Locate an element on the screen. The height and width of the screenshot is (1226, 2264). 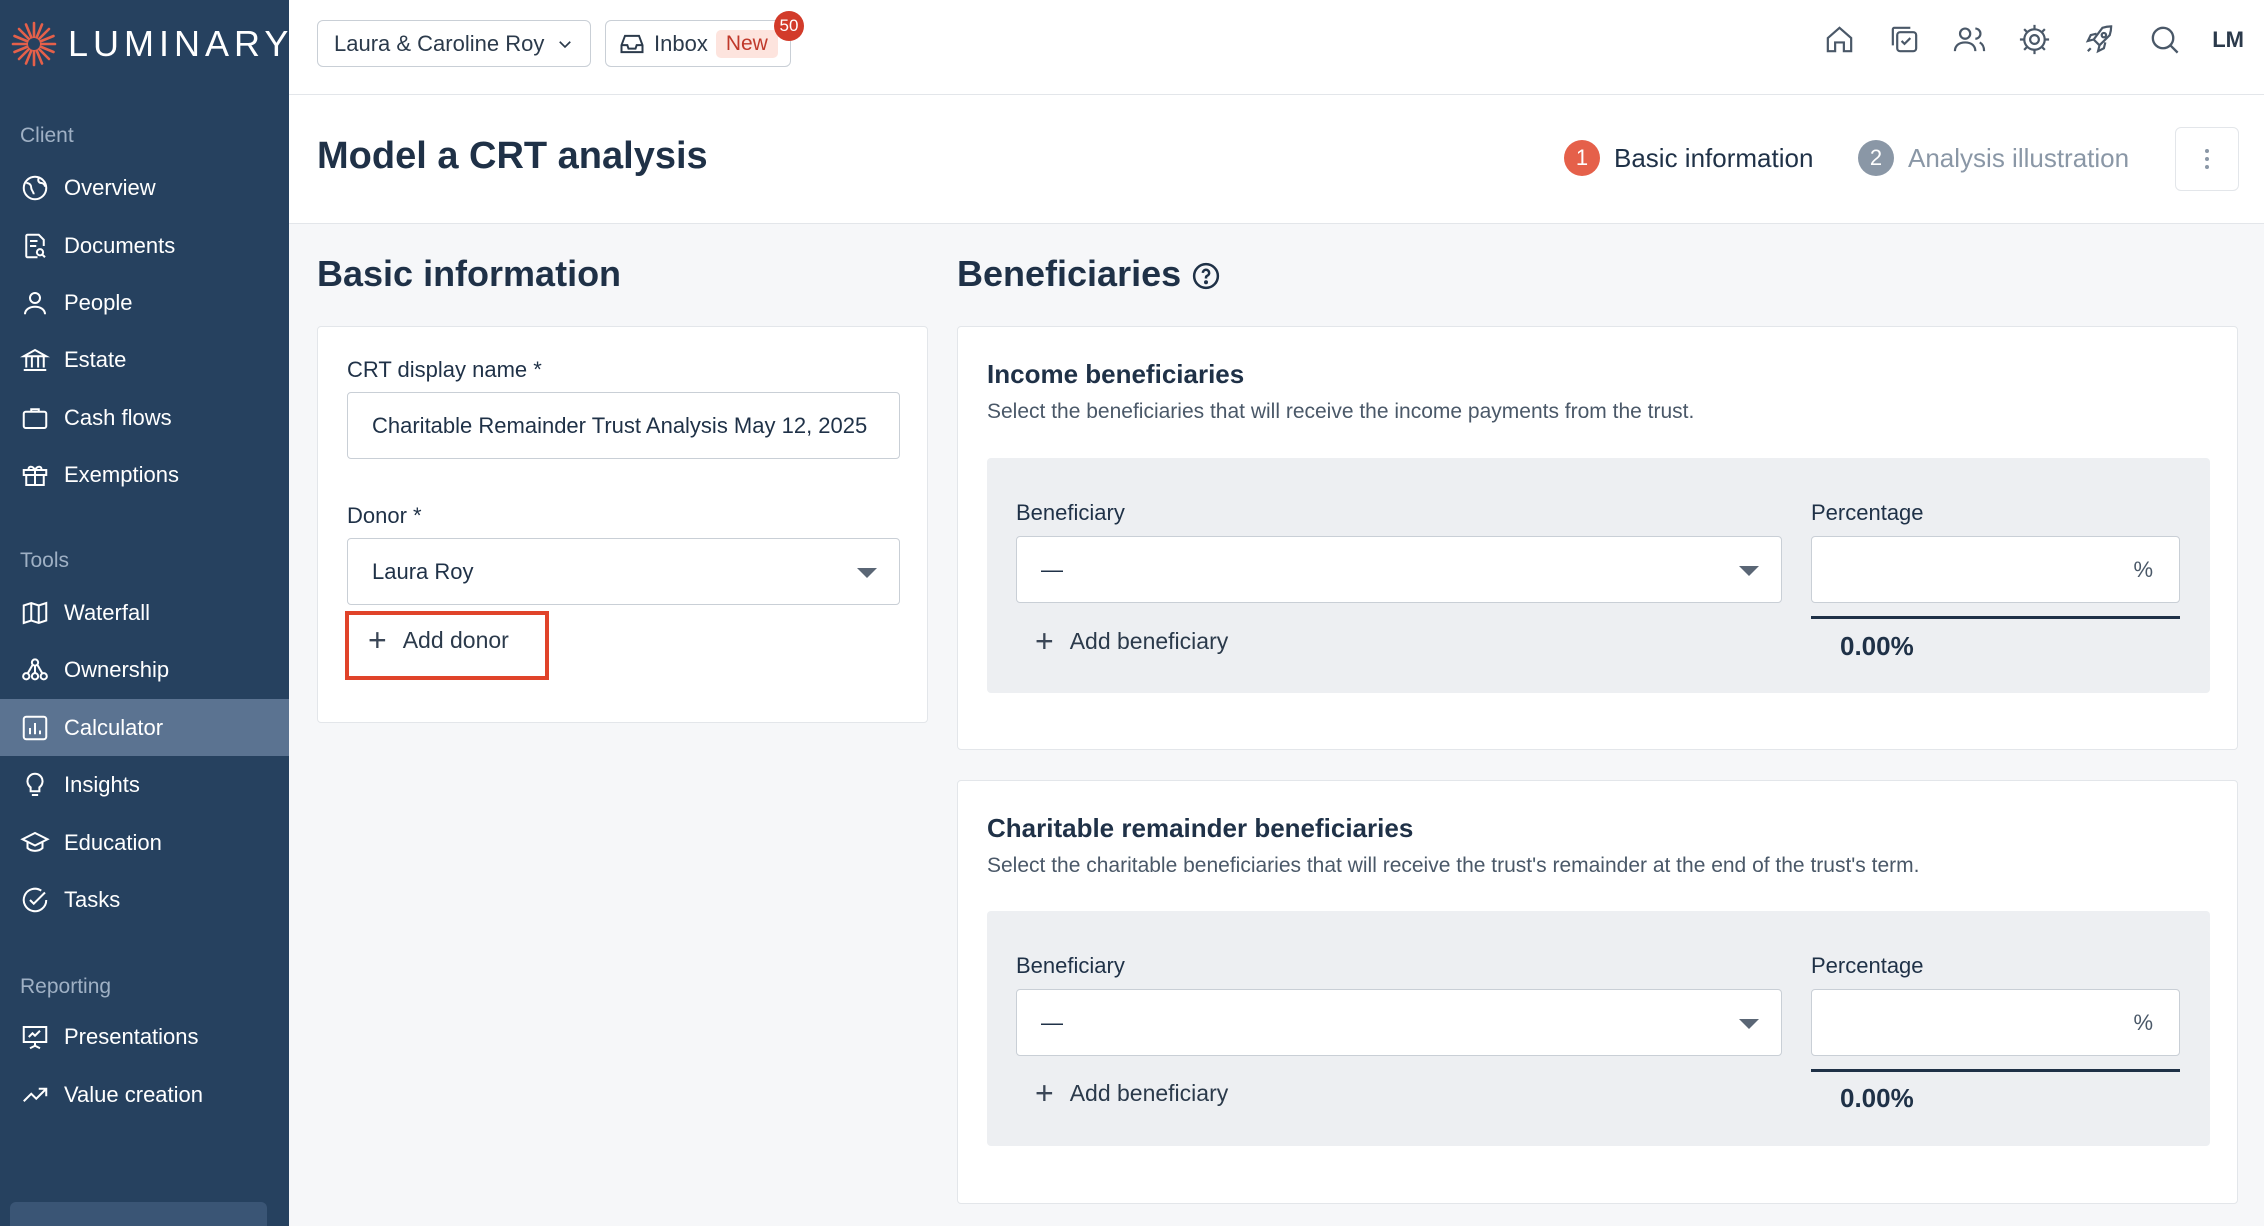
search-icon is located at coordinates (2164, 39).